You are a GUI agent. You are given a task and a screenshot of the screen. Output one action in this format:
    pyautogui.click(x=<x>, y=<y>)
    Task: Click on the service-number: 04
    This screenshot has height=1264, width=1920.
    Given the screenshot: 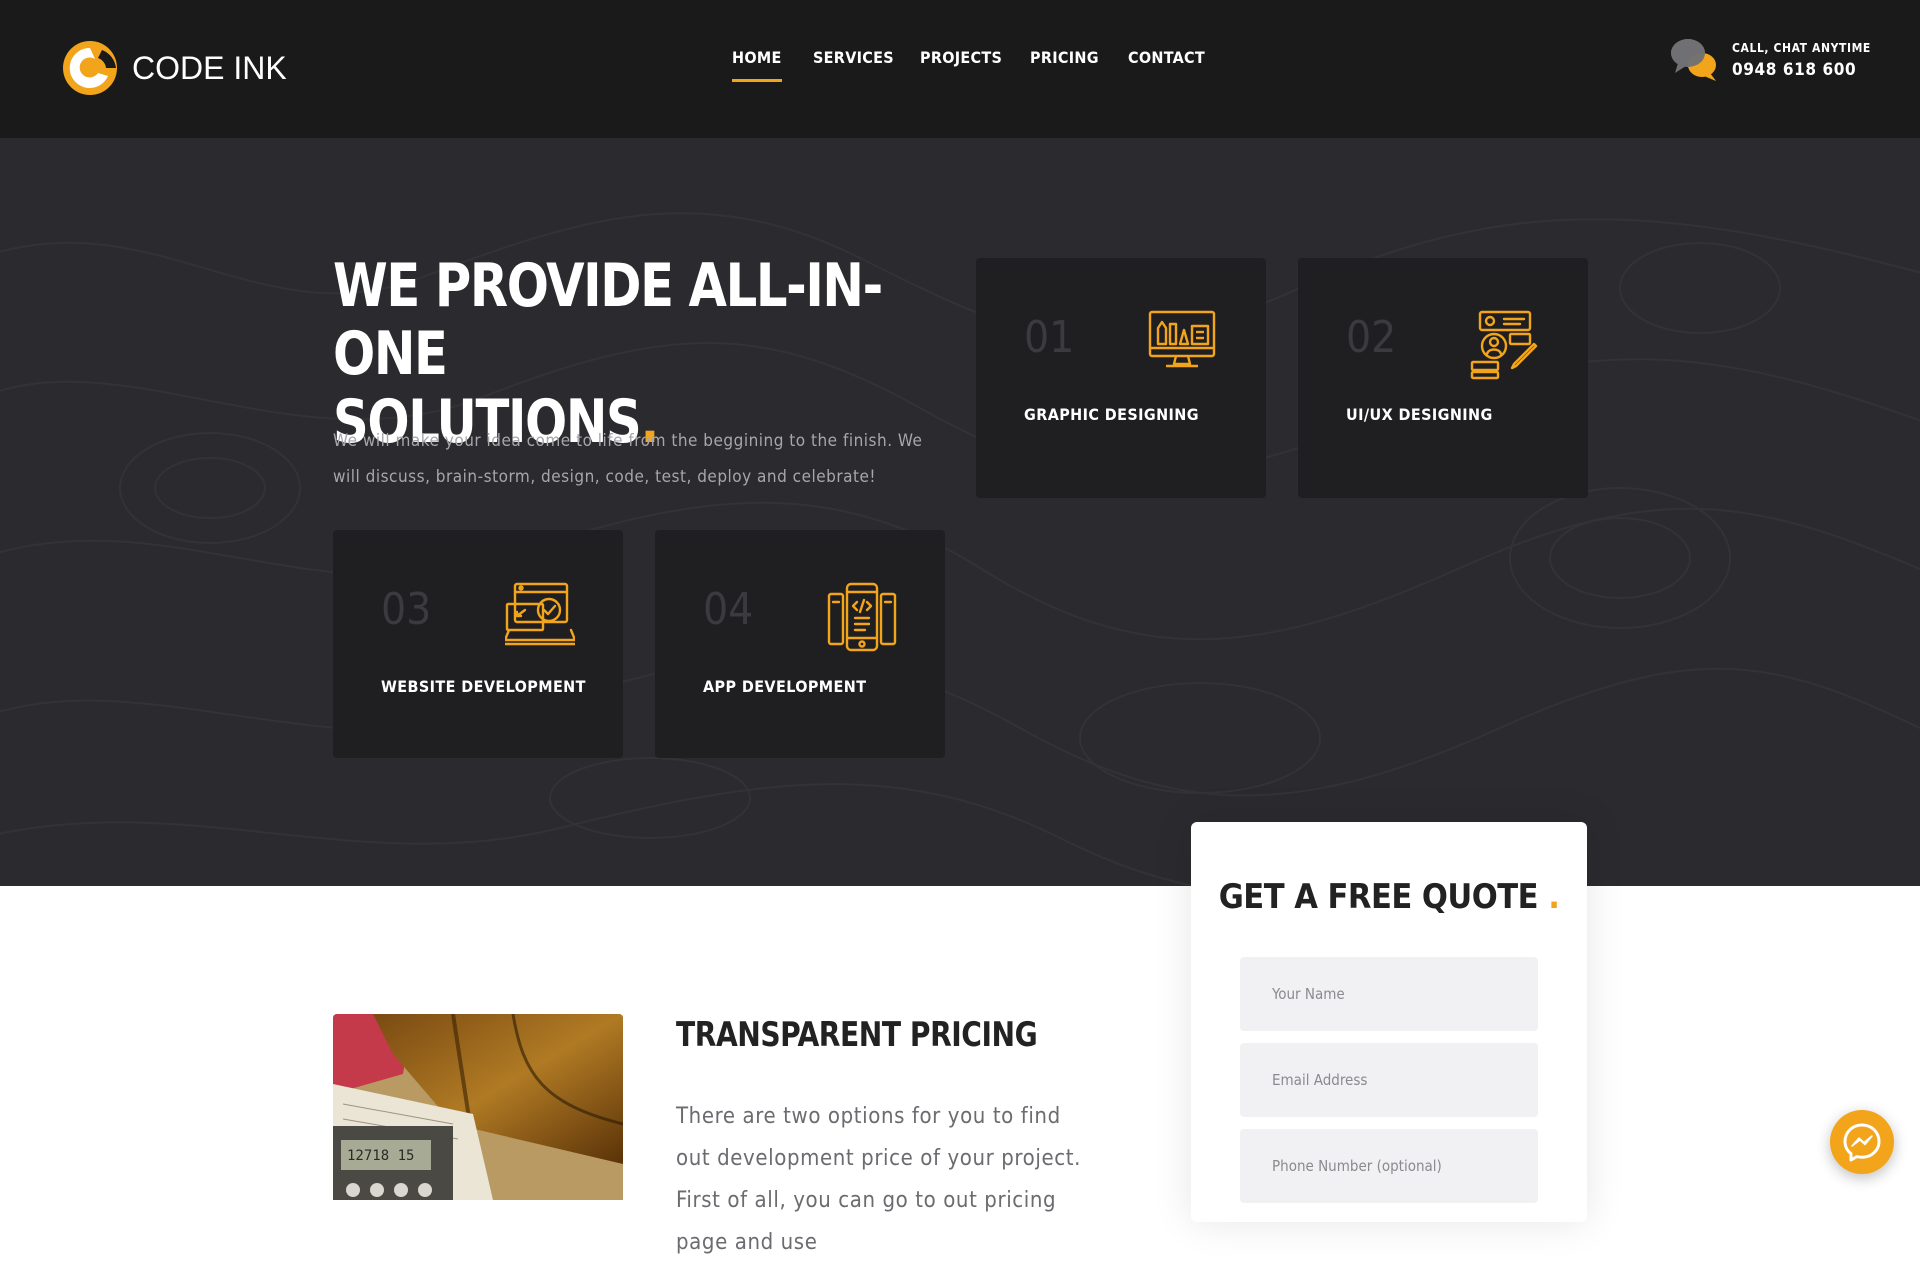 What is the action you would take?
    pyautogui.click(x=728, y=609)
    